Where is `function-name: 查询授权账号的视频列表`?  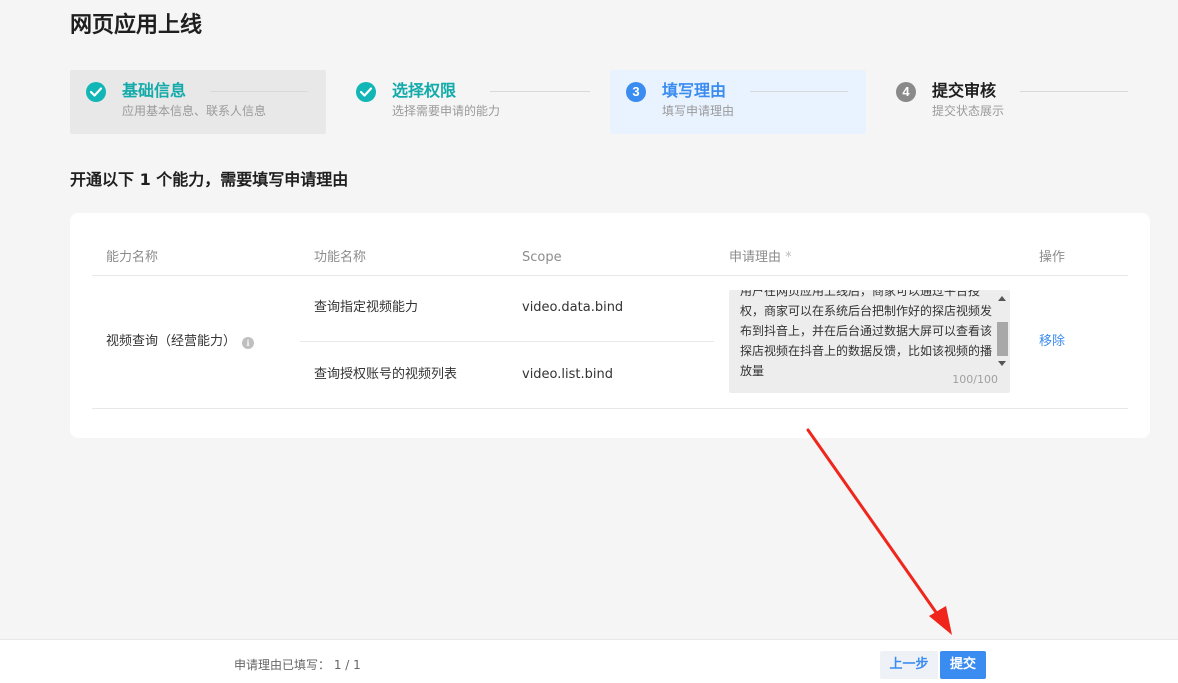 function-name: 查询授权账号的视频列表 is located at coordinates (386, 374).